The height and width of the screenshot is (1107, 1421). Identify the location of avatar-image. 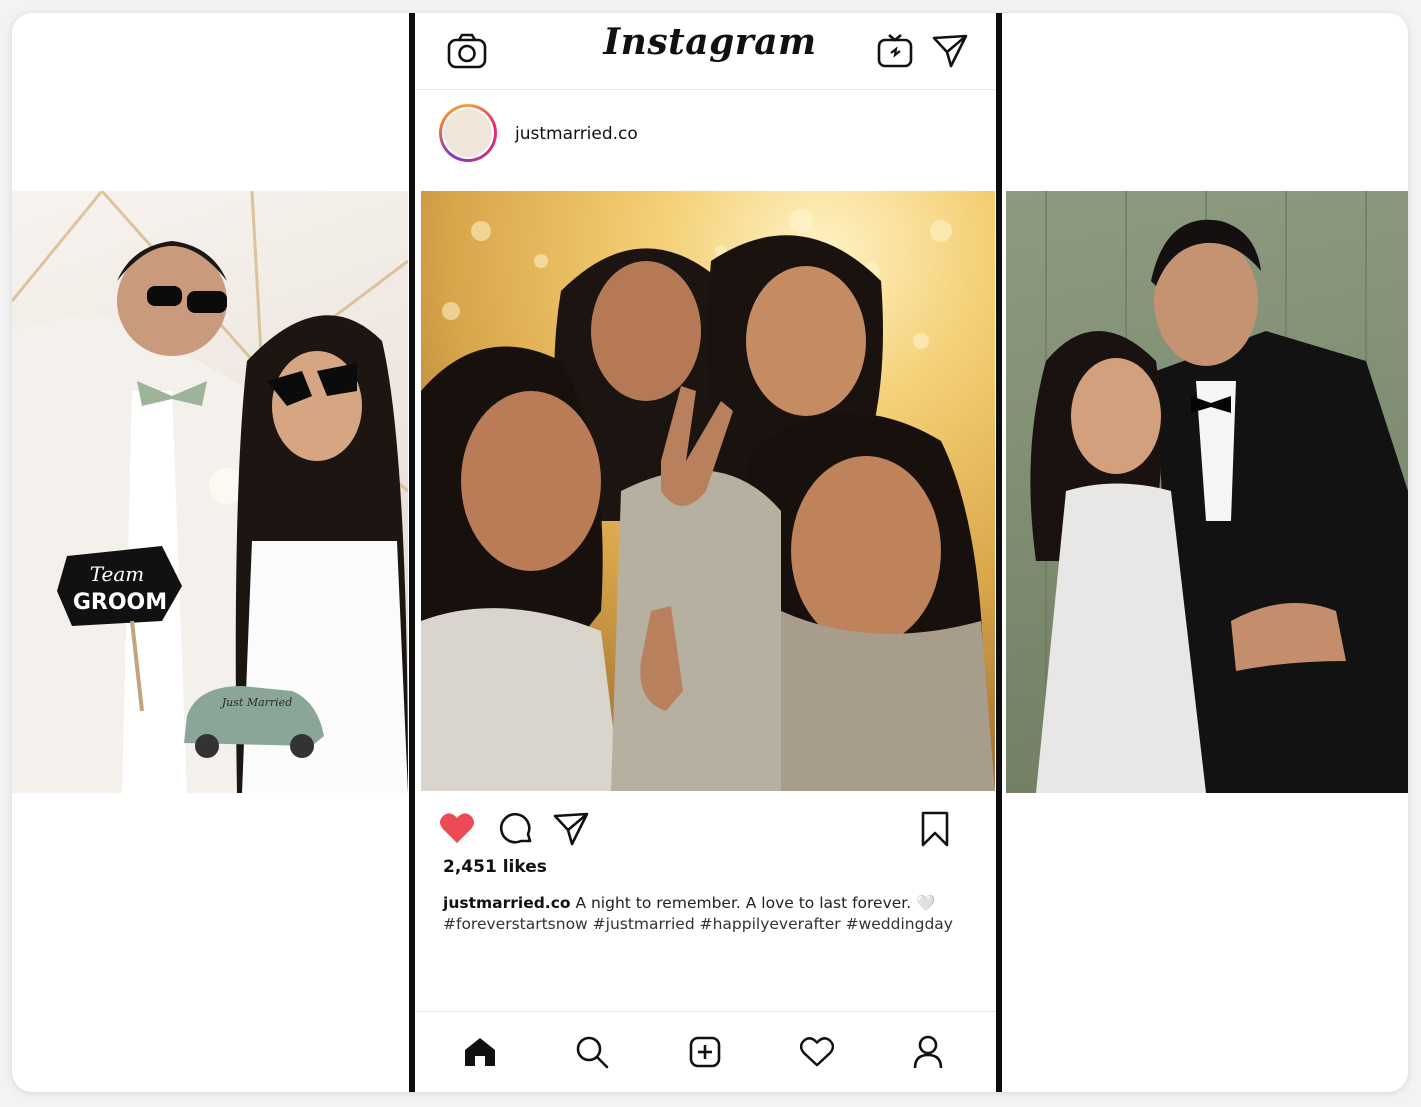
(468, 133).